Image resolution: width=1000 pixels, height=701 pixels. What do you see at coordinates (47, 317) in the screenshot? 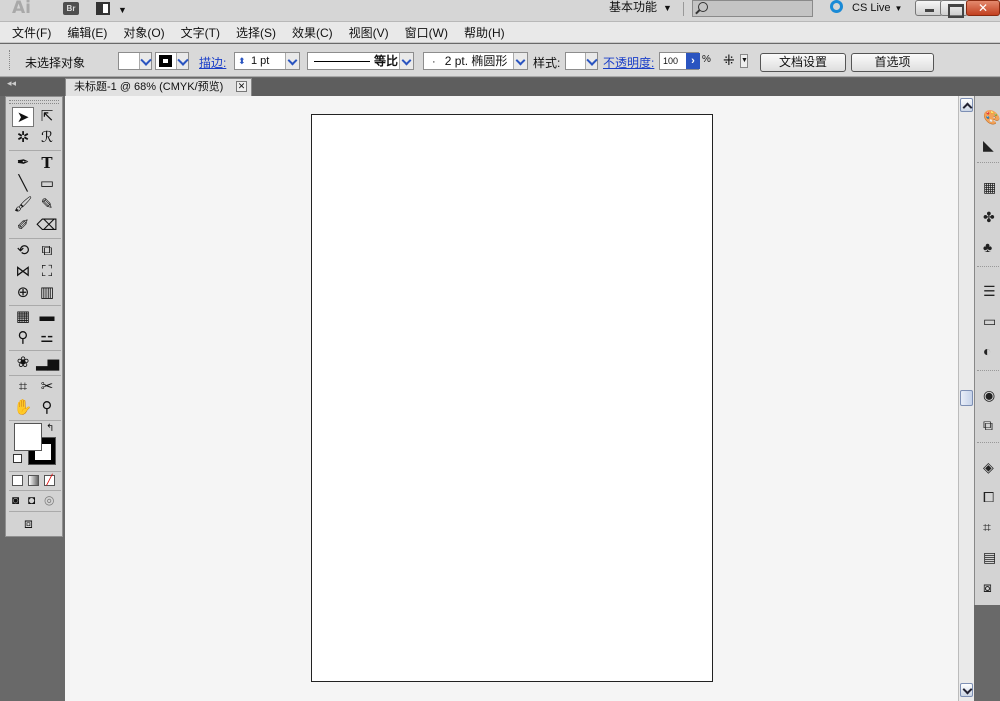
I see `gradient-tool-icon: ▬` at bounding box center [47, 317].